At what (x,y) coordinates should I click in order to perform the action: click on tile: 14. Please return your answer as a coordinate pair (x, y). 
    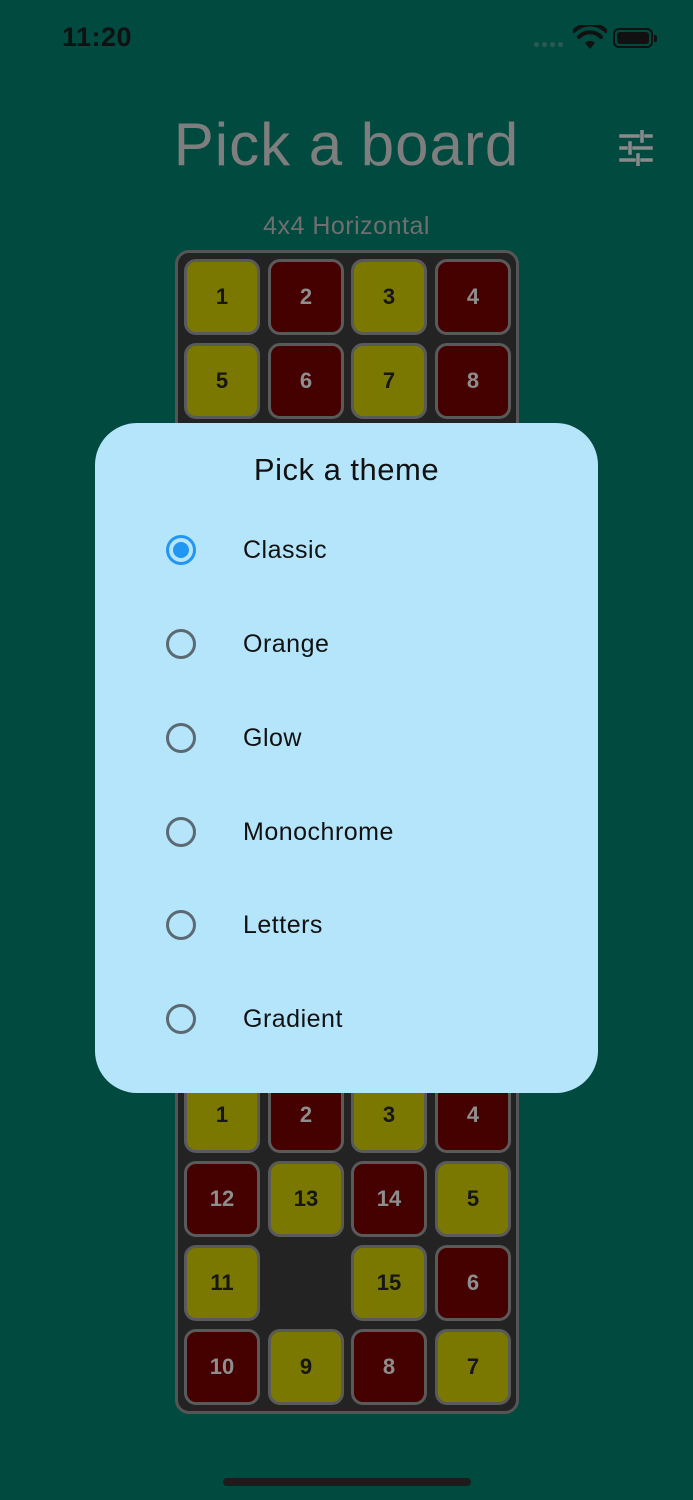
    Looking at the image, I should click on (389, 1199).